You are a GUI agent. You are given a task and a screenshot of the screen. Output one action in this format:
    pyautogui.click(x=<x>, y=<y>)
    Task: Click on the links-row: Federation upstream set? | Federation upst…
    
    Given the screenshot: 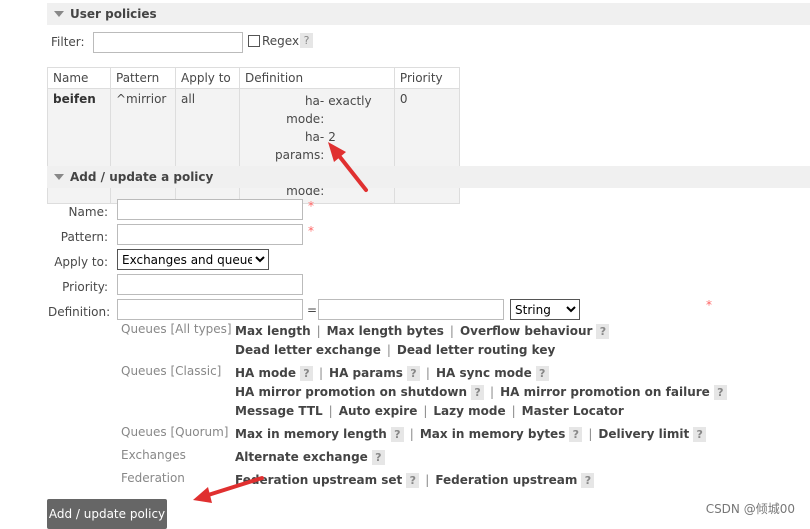 What is the action you would take?
    pyautogui.click(x=415, y=480)
    